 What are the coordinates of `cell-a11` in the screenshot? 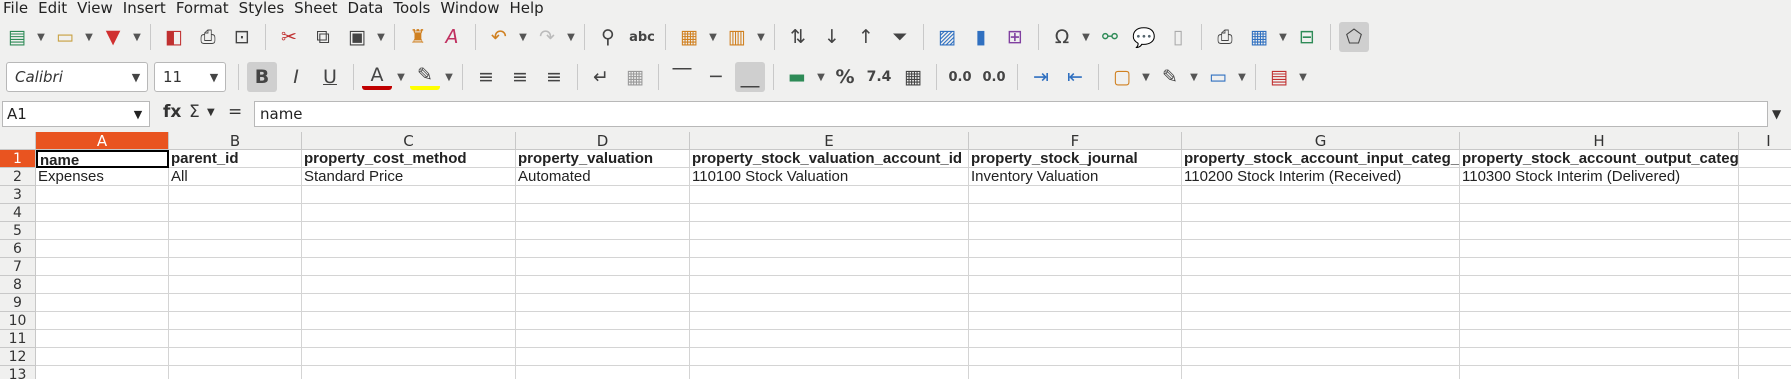 It's located at (102, 339).